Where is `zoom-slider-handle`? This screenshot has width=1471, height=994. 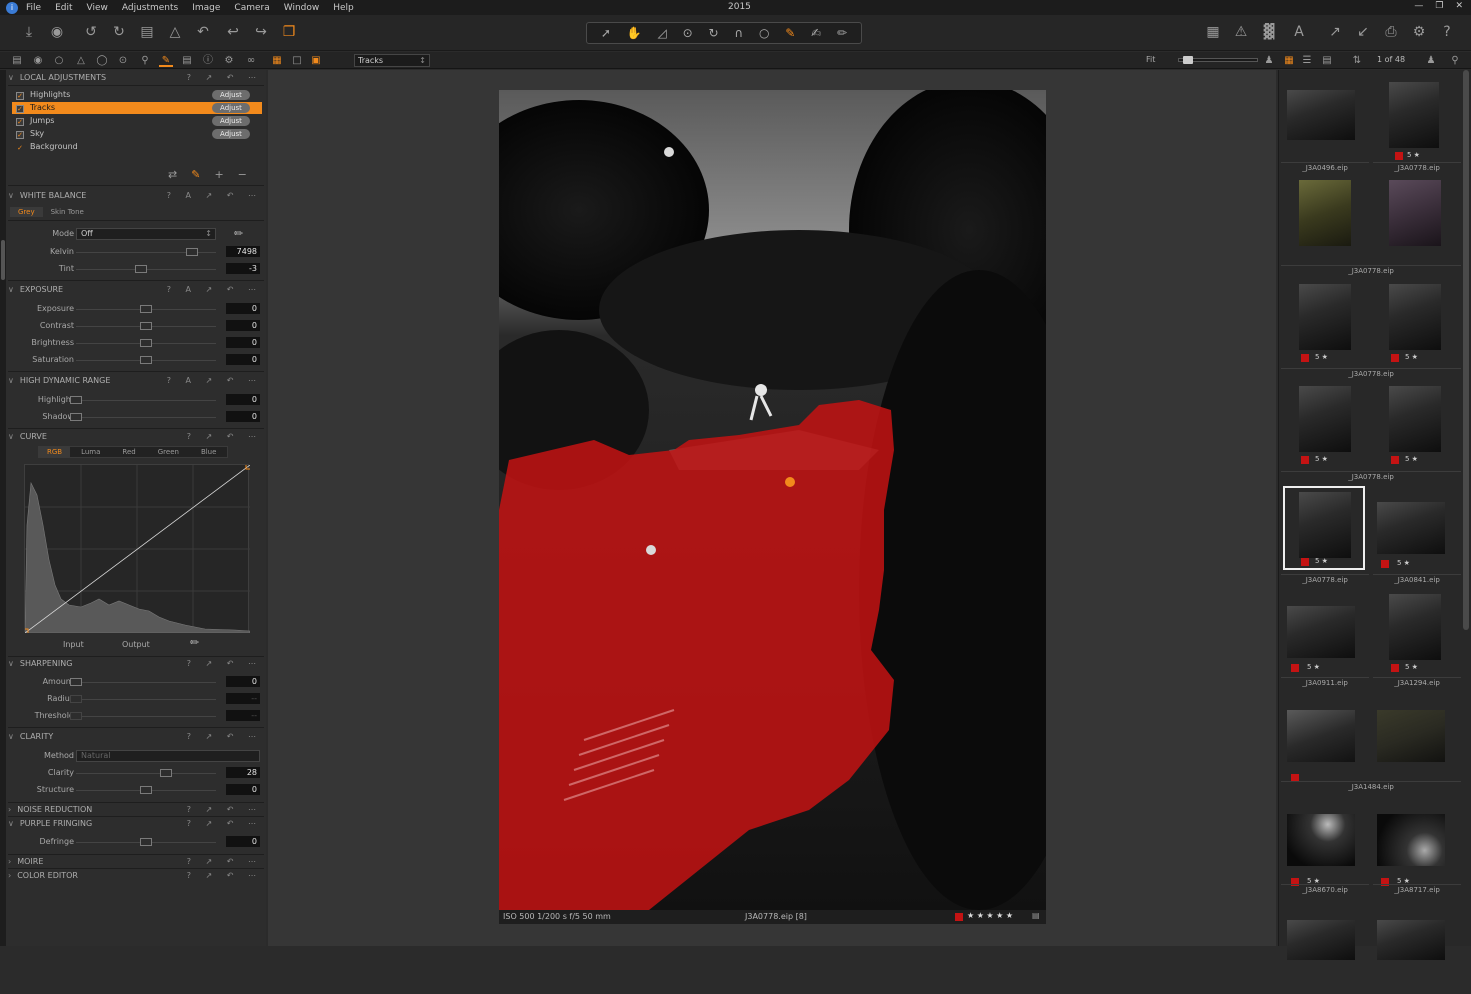 zoom-slider-handle is located at coordinates (1188, 60).